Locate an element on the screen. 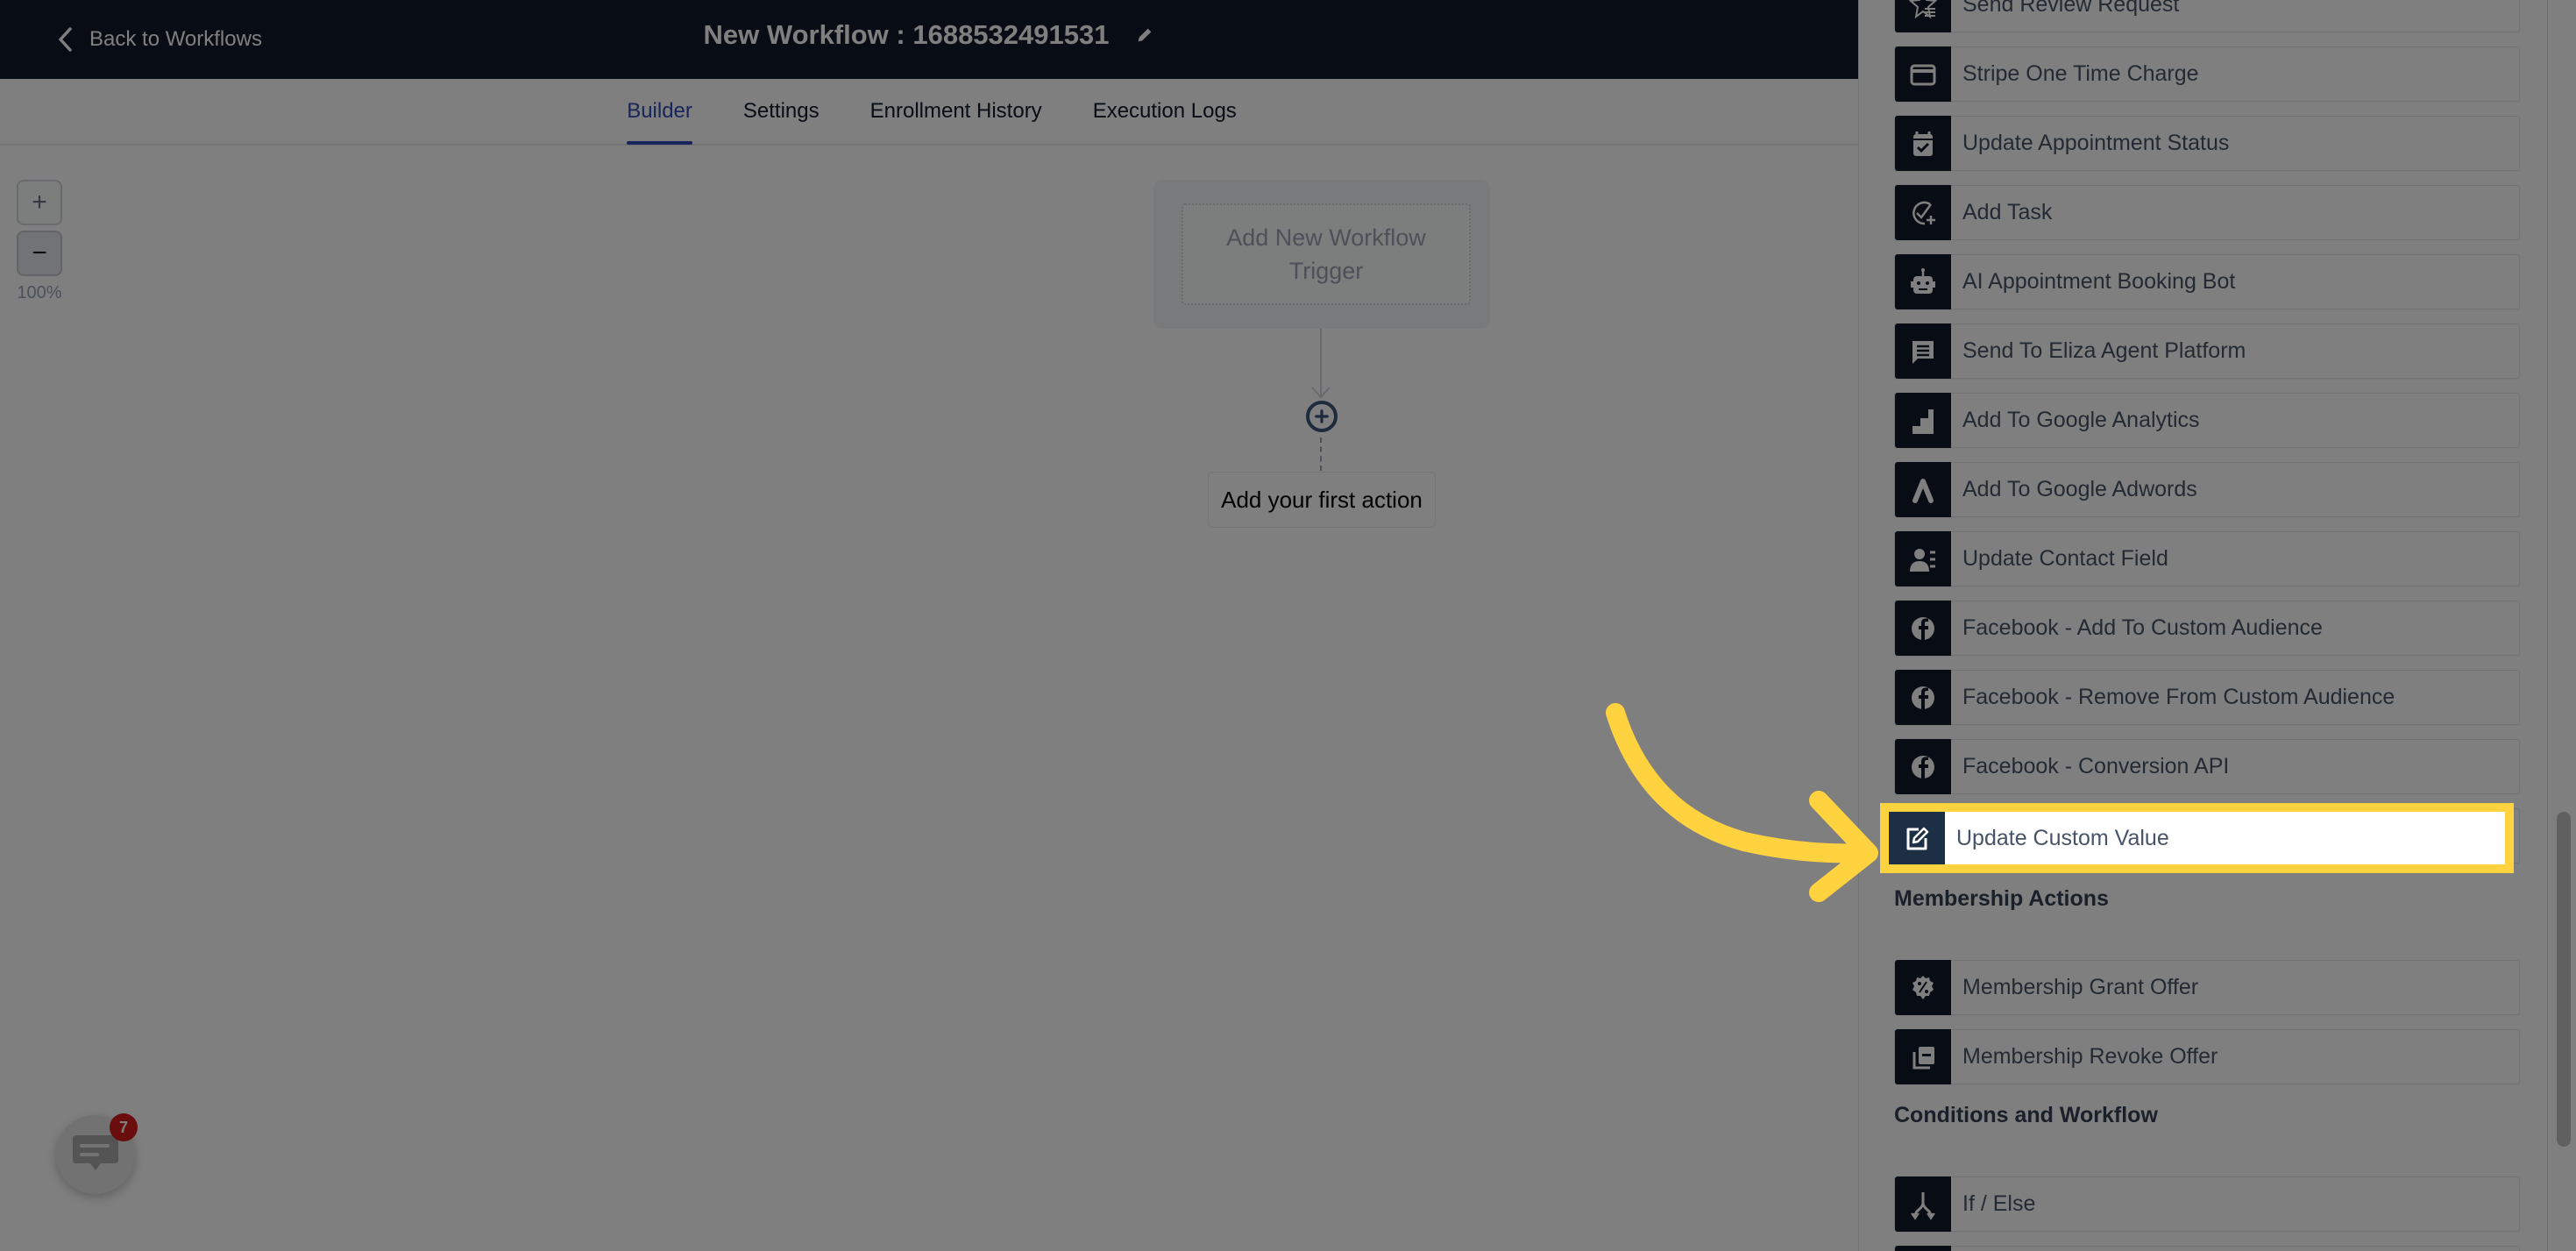 The width and height of the screenshot is (2576, 1251). plus-icon is located at coordinates (1322, 416).